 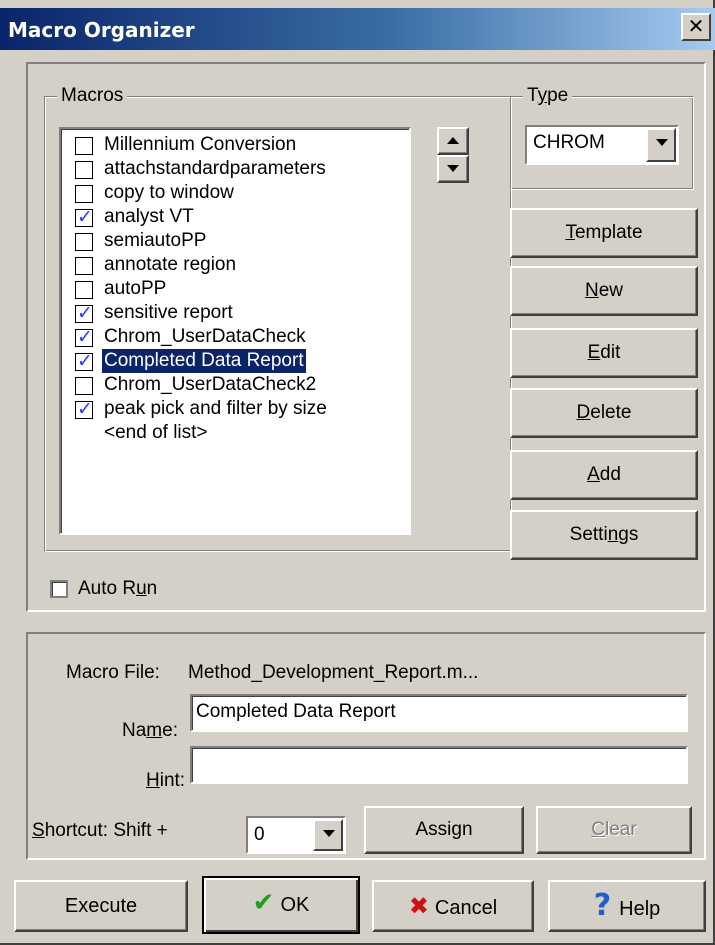 I want to click on arrow-up-icon, so click(x=453, y=140).